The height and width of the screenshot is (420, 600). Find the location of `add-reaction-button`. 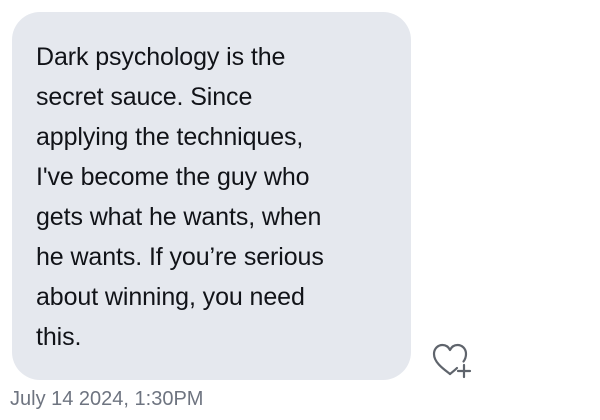

add-reaction-button is located at coordinates (451, 360).